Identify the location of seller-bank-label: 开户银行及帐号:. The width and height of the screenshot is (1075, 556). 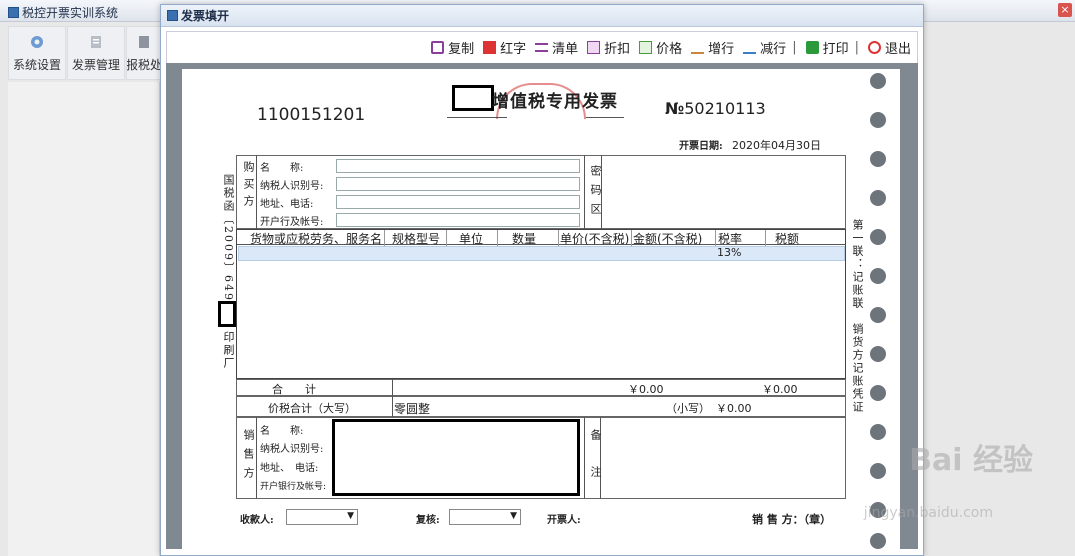
(293, 487).